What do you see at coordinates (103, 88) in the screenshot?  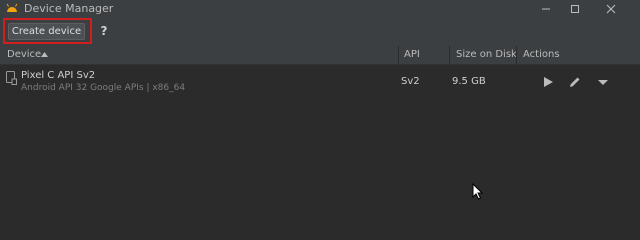 I see `device-details: Android API 32 Google APIs | x86_64` at bounding box center [103, 88].